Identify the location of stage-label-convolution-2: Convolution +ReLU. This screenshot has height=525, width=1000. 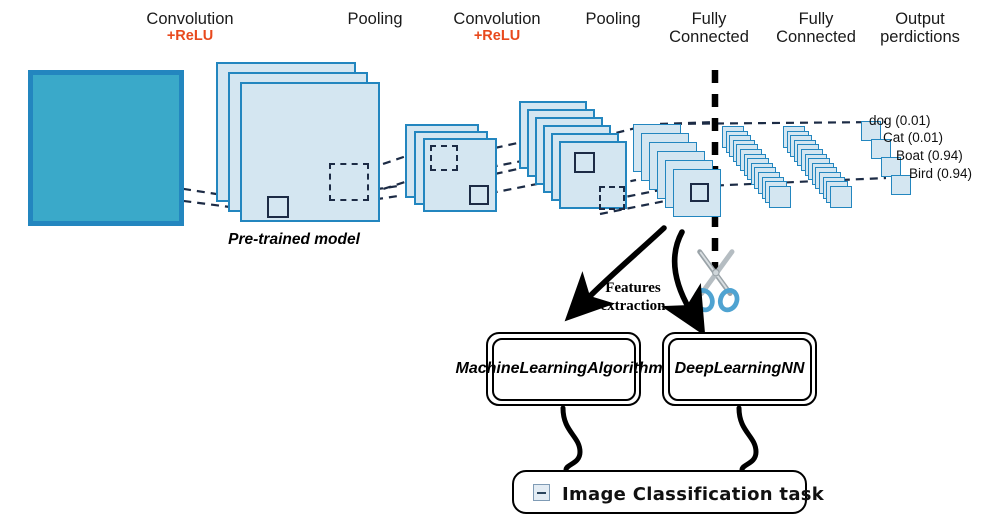
(497, 27).